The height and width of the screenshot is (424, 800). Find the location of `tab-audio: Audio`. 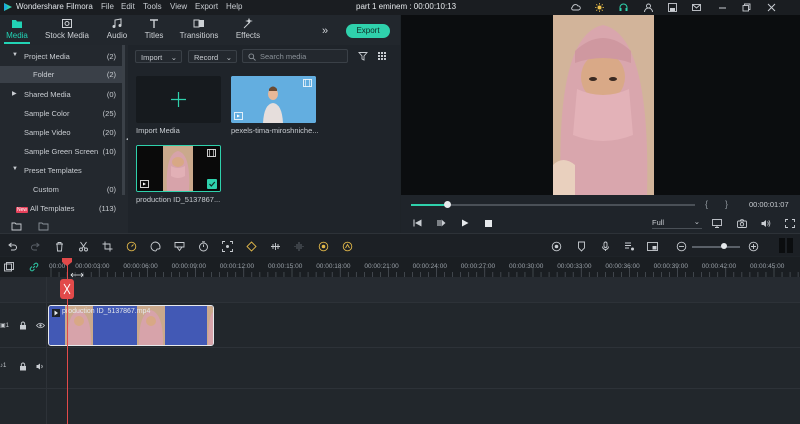

tab-audio: Audio is located at coordinates (117, 31).